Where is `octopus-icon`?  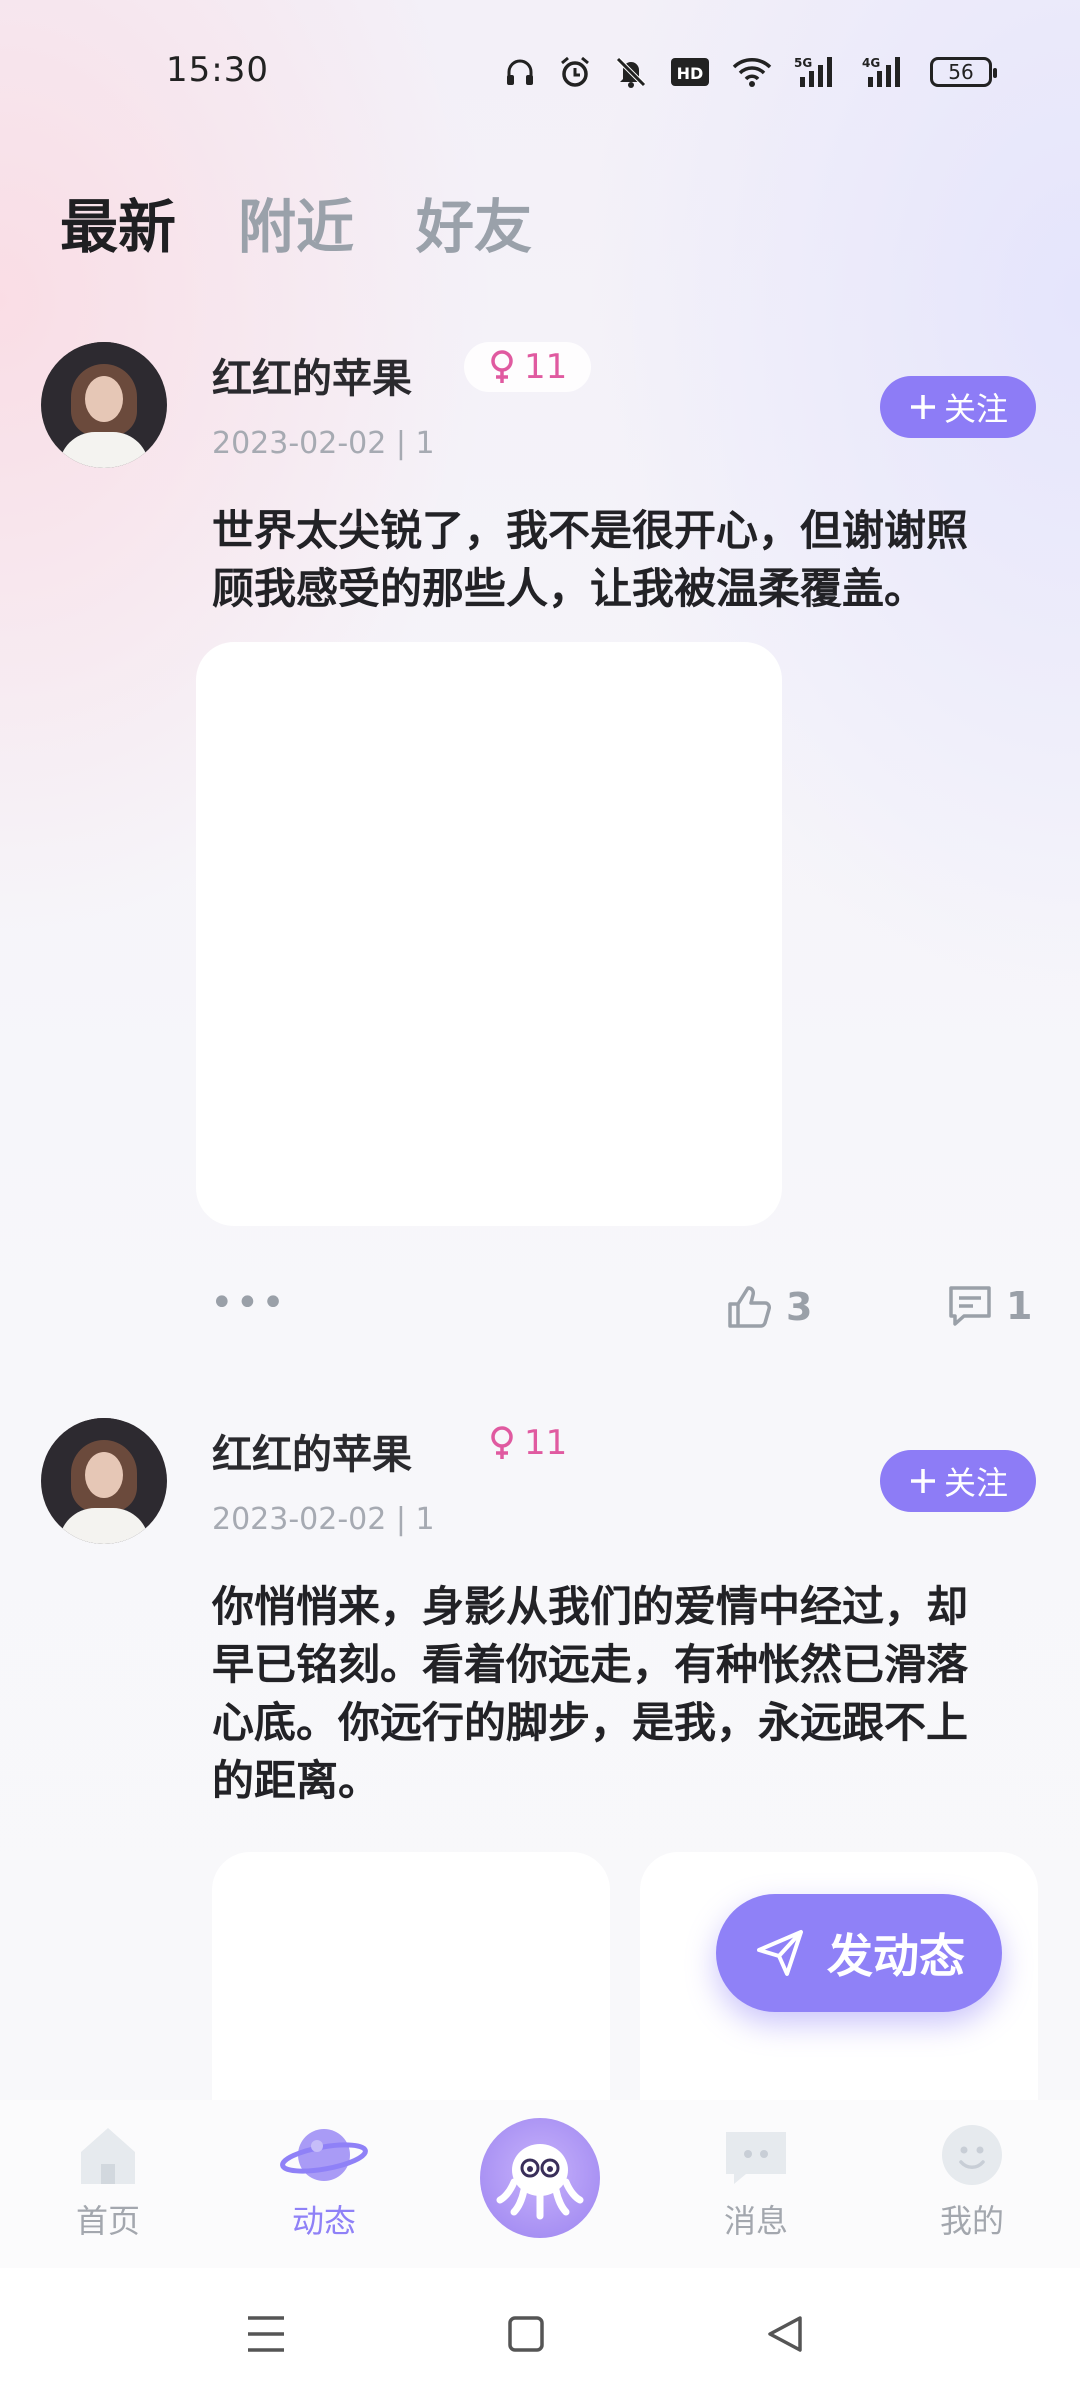 octopus-icon is located at coordinates (540, 2182).